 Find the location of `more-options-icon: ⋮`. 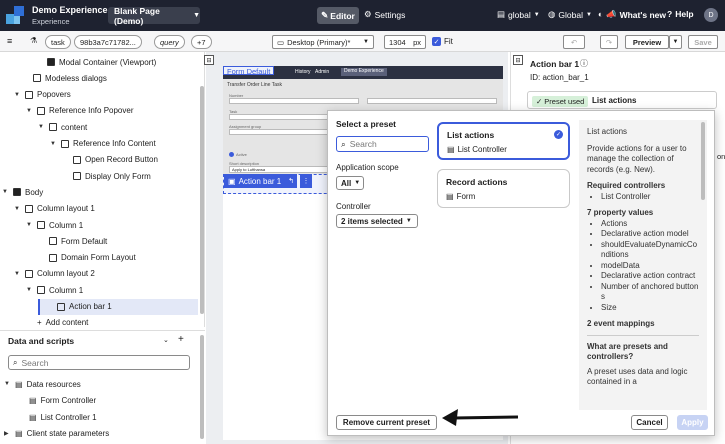

more-options-icon: ⋮ is located at coordinates (306, 181).